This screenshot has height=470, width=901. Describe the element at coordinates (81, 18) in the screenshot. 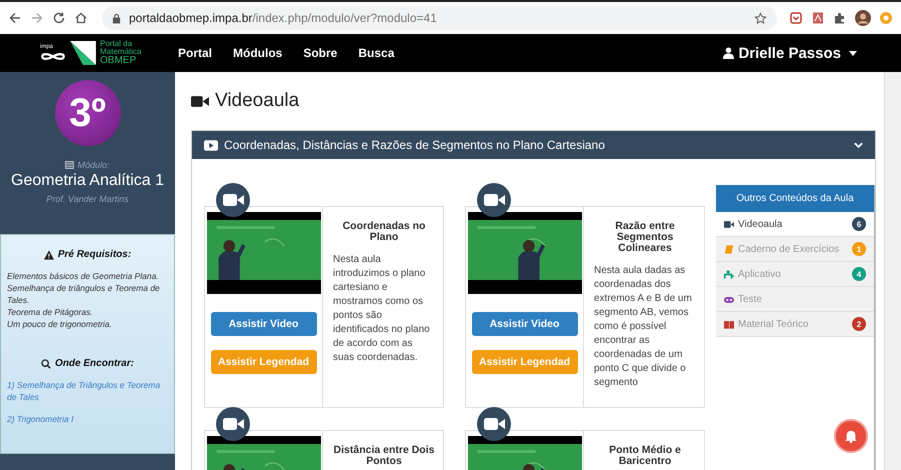

I see `home-icon` at that location.